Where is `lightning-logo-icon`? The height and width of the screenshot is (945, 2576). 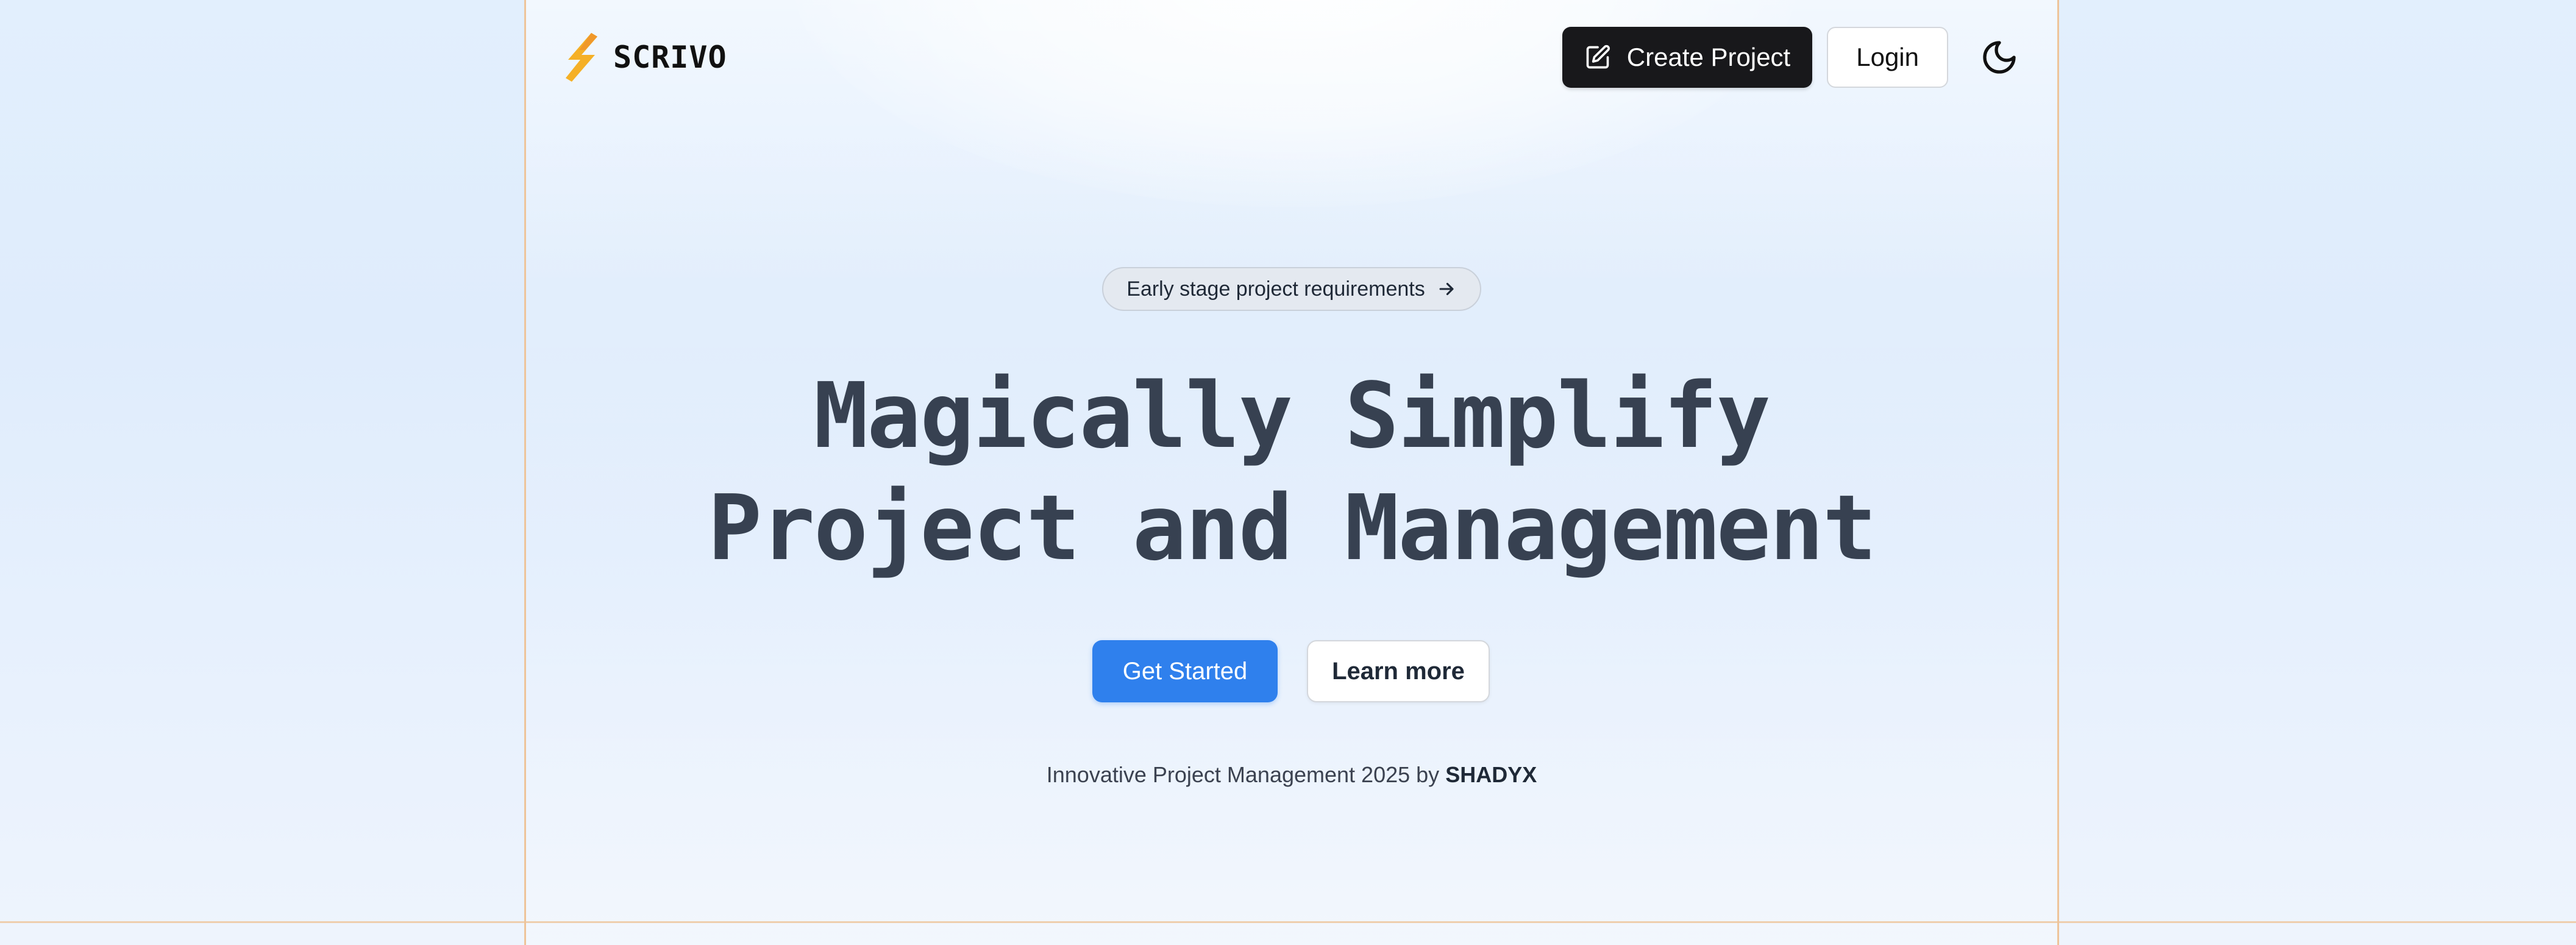
lightning-logo-icon is located at coordinates (581, 57).